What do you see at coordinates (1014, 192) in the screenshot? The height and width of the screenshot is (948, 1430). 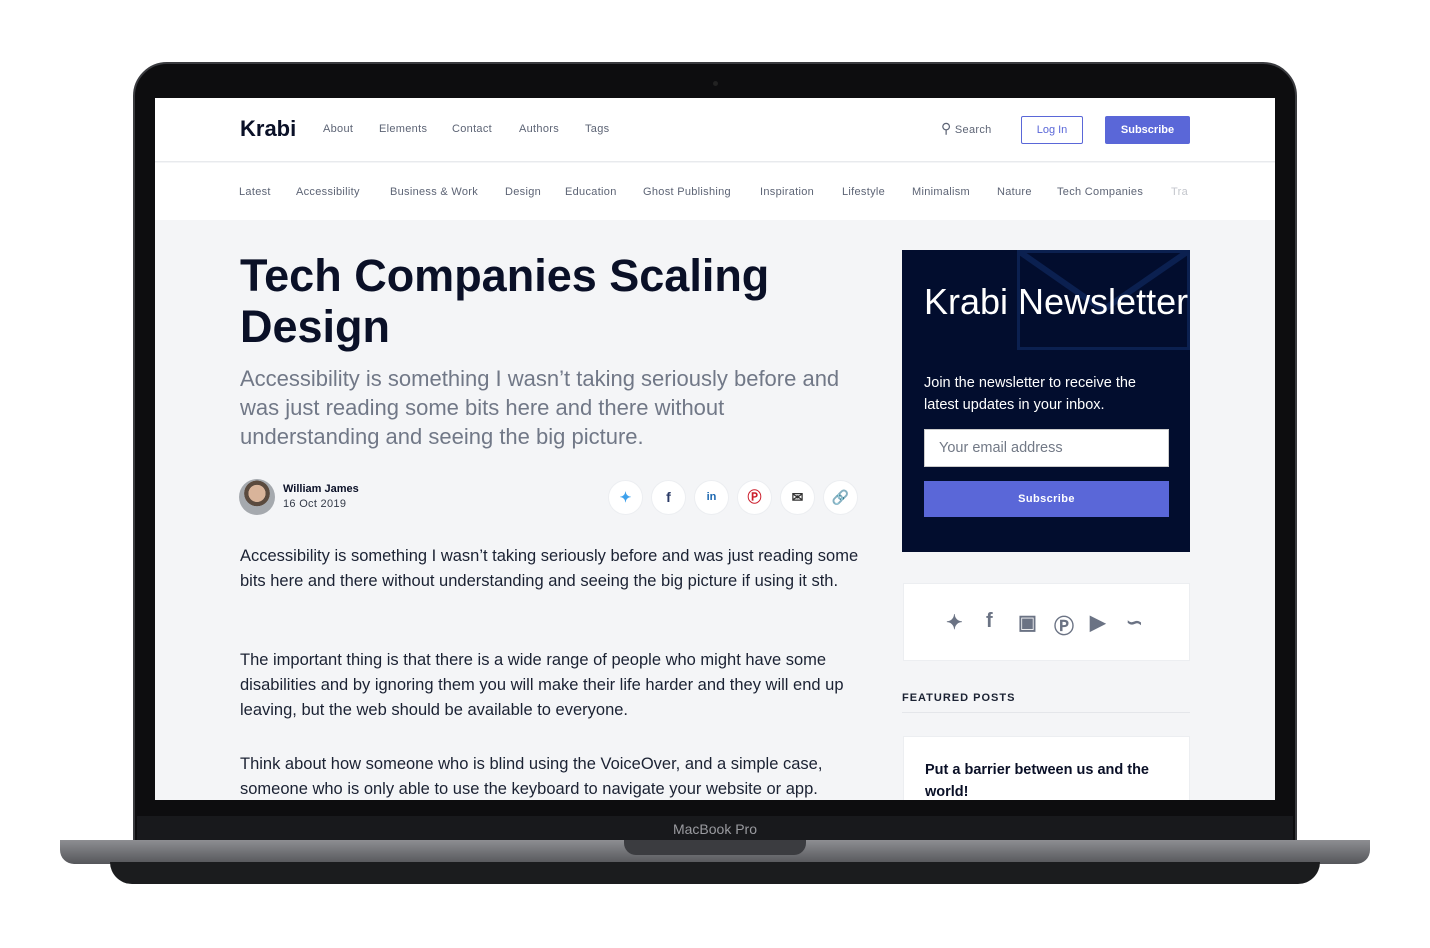 I see `category-nature: Nature` at bounding box center [1014, 192].